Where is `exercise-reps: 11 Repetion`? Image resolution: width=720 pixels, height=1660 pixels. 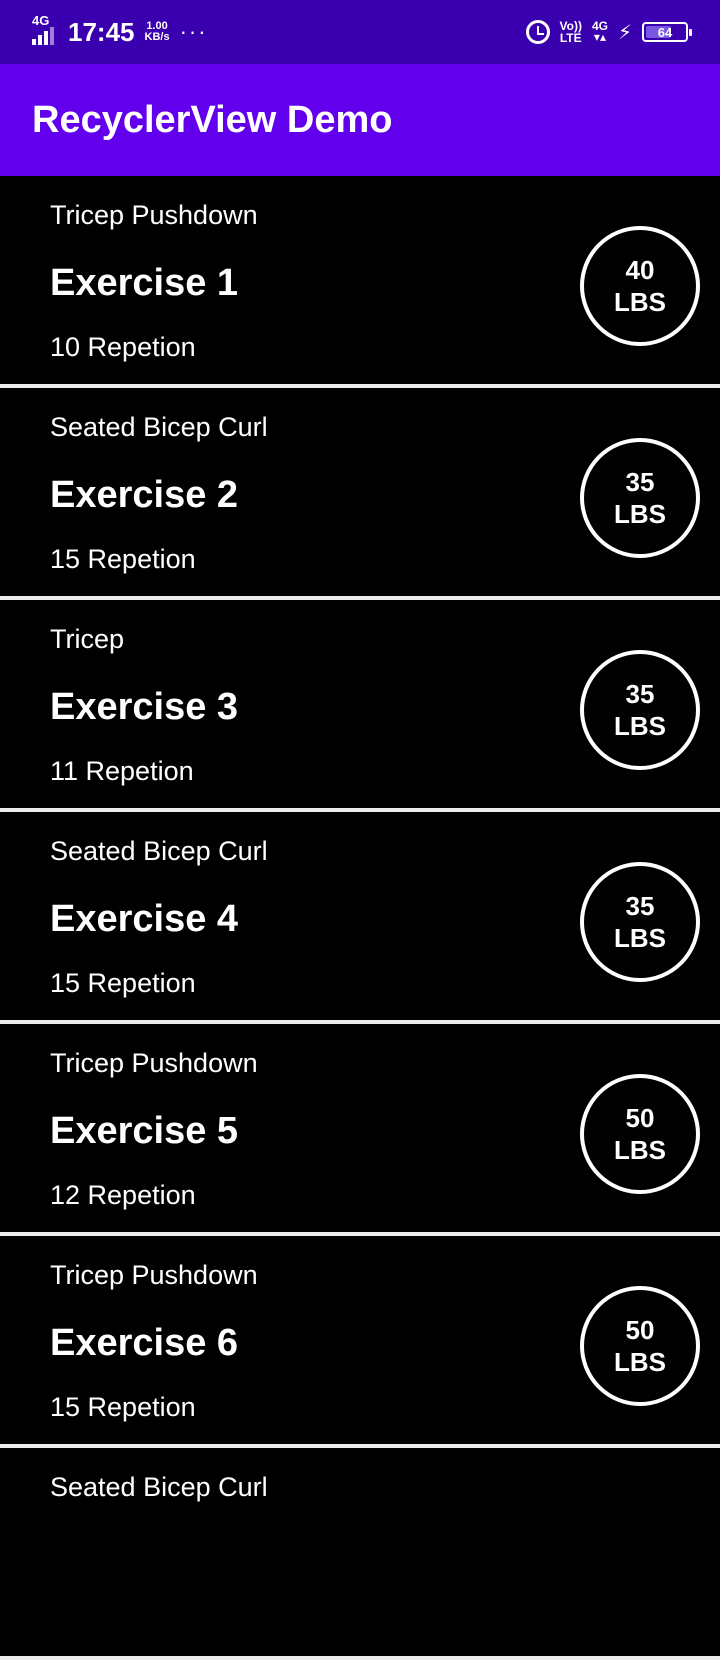
exercise-reps: 11 Repetion is located at coordinates (122, 771).